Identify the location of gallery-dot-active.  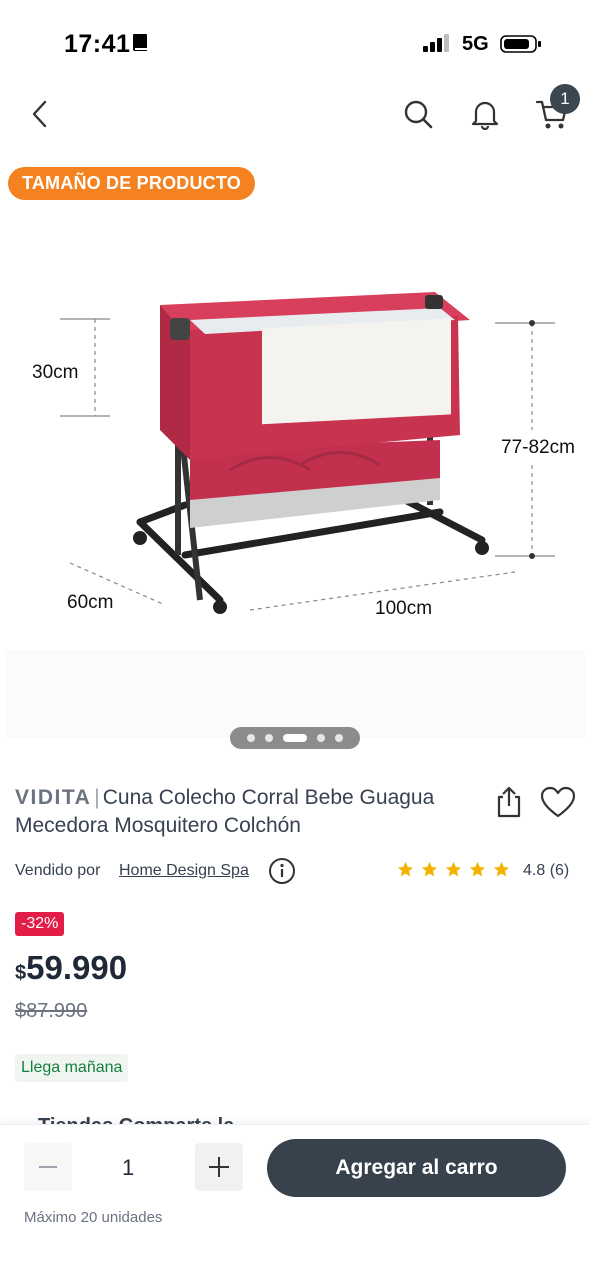
(295, 738).